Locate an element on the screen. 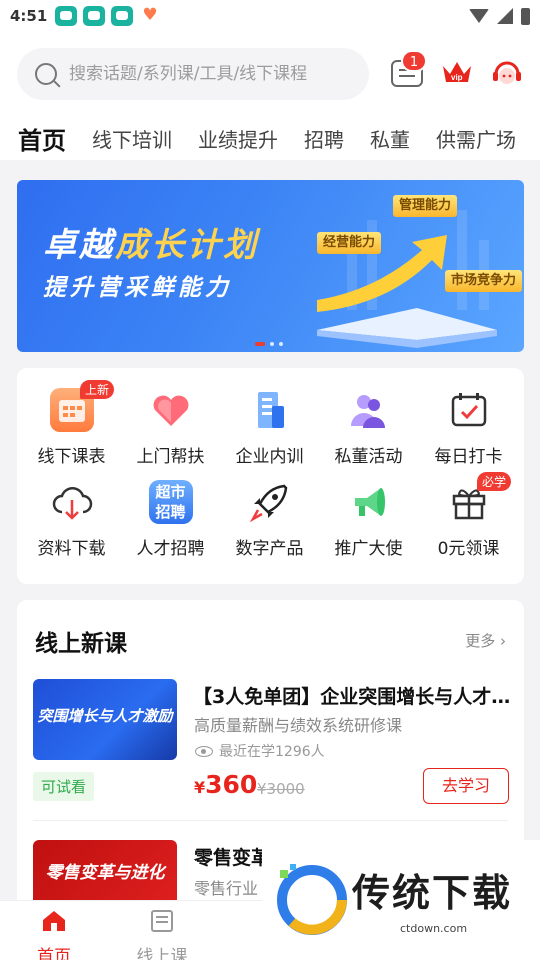  svg-text: vip is located at coordinates (457, 77).